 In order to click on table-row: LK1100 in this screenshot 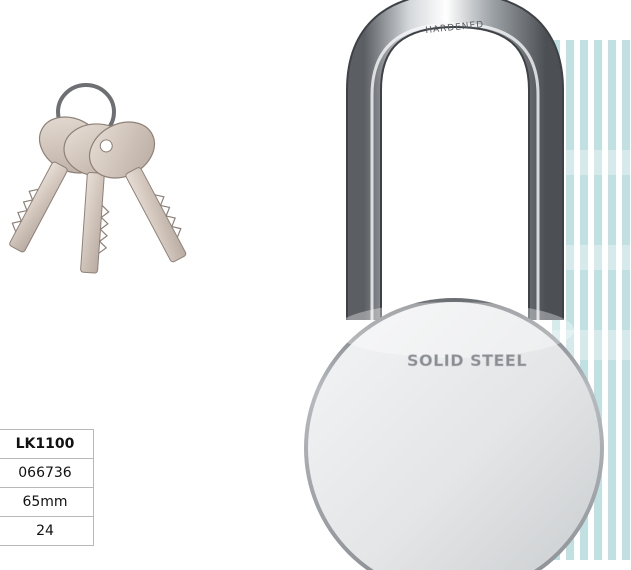, I will do `click(47, 444)`.